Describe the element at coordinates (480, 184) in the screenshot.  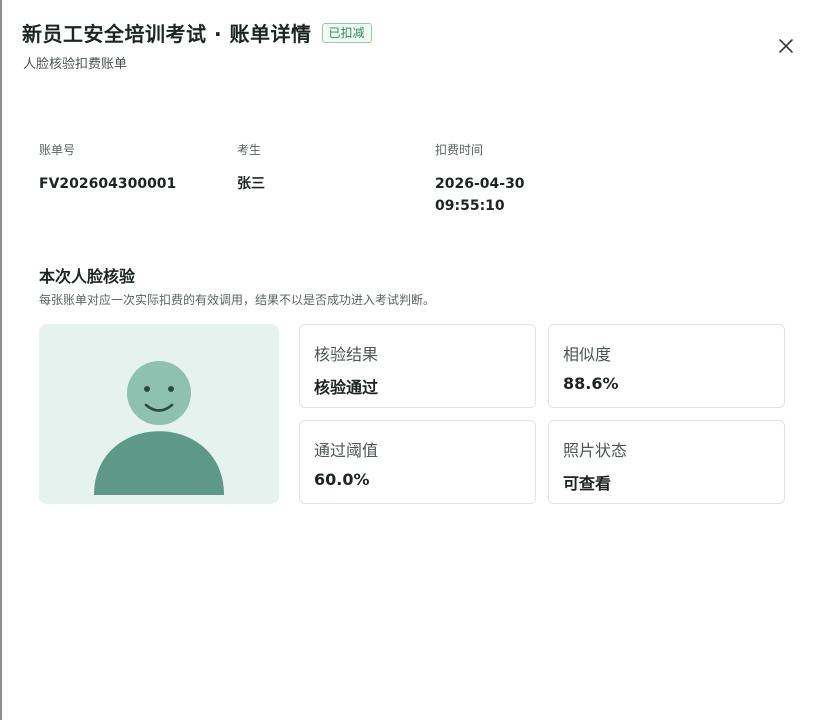
I see `charge-date: 2026-04-30` at that location.